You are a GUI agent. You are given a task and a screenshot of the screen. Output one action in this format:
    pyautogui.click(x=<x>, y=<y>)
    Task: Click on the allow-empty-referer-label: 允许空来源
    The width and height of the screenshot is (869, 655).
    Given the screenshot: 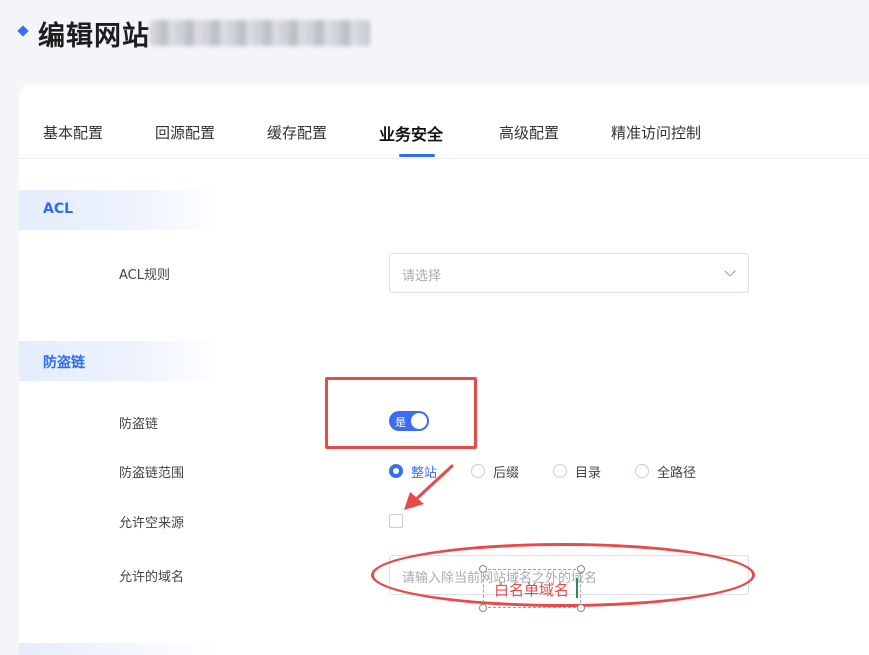 What is the action you would take?
    pyautogui.click(x=152, y=523)
    